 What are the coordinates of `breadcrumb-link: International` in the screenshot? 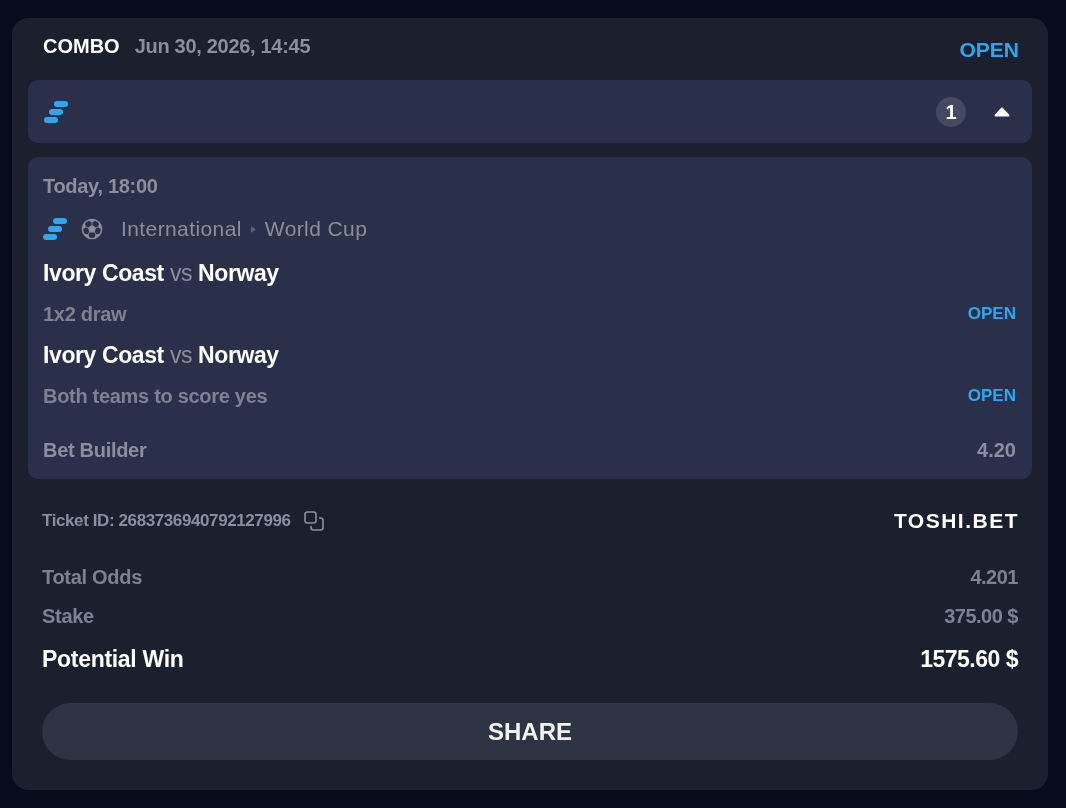 It's located at (181, 229).